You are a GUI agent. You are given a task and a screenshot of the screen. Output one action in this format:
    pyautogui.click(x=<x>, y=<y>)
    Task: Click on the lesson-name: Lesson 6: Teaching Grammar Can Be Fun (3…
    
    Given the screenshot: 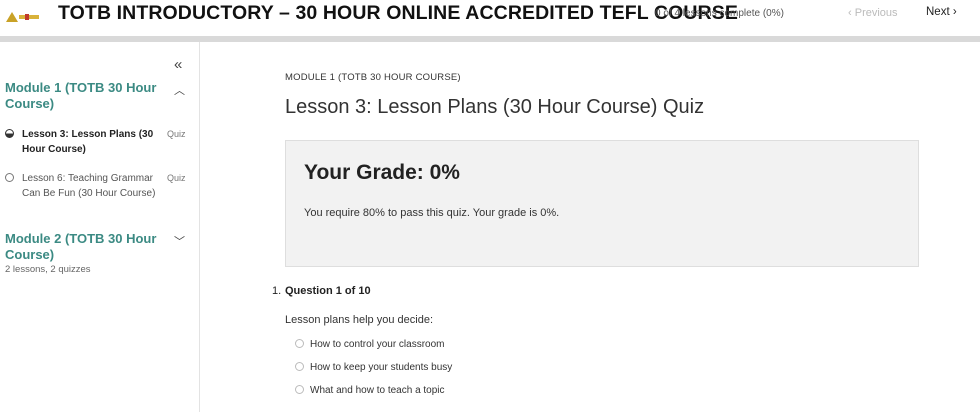 What is the action you would take?
    pyautogui.click(x=89, y=186)
    